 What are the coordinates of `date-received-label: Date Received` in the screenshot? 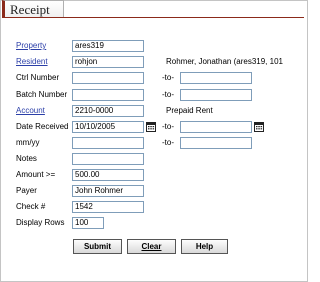 It's located at (42, 126).